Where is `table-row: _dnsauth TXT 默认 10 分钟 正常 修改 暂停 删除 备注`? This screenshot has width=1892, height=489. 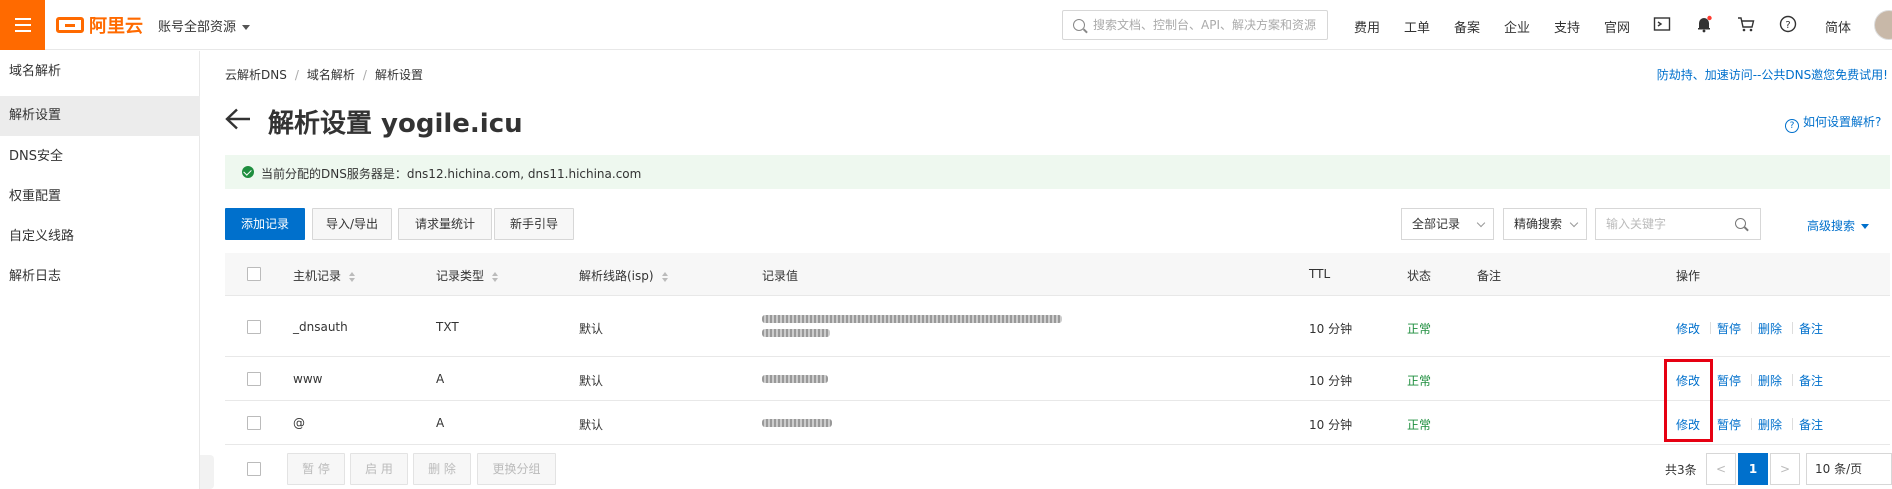
table-row: _dnsauth TXT 默认 10 分钟 正常 修改 暂停 删除 备注 is located at coordinates (1057, 327).